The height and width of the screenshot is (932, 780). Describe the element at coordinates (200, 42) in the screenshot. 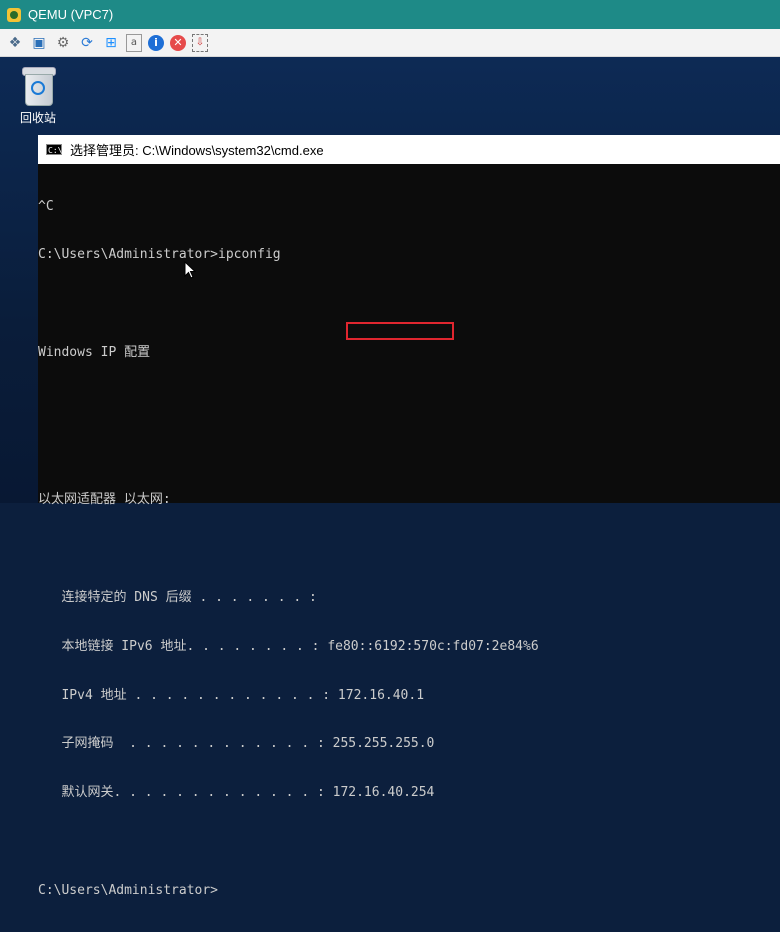

I see `screenshot-icon: ⇩` at that location.